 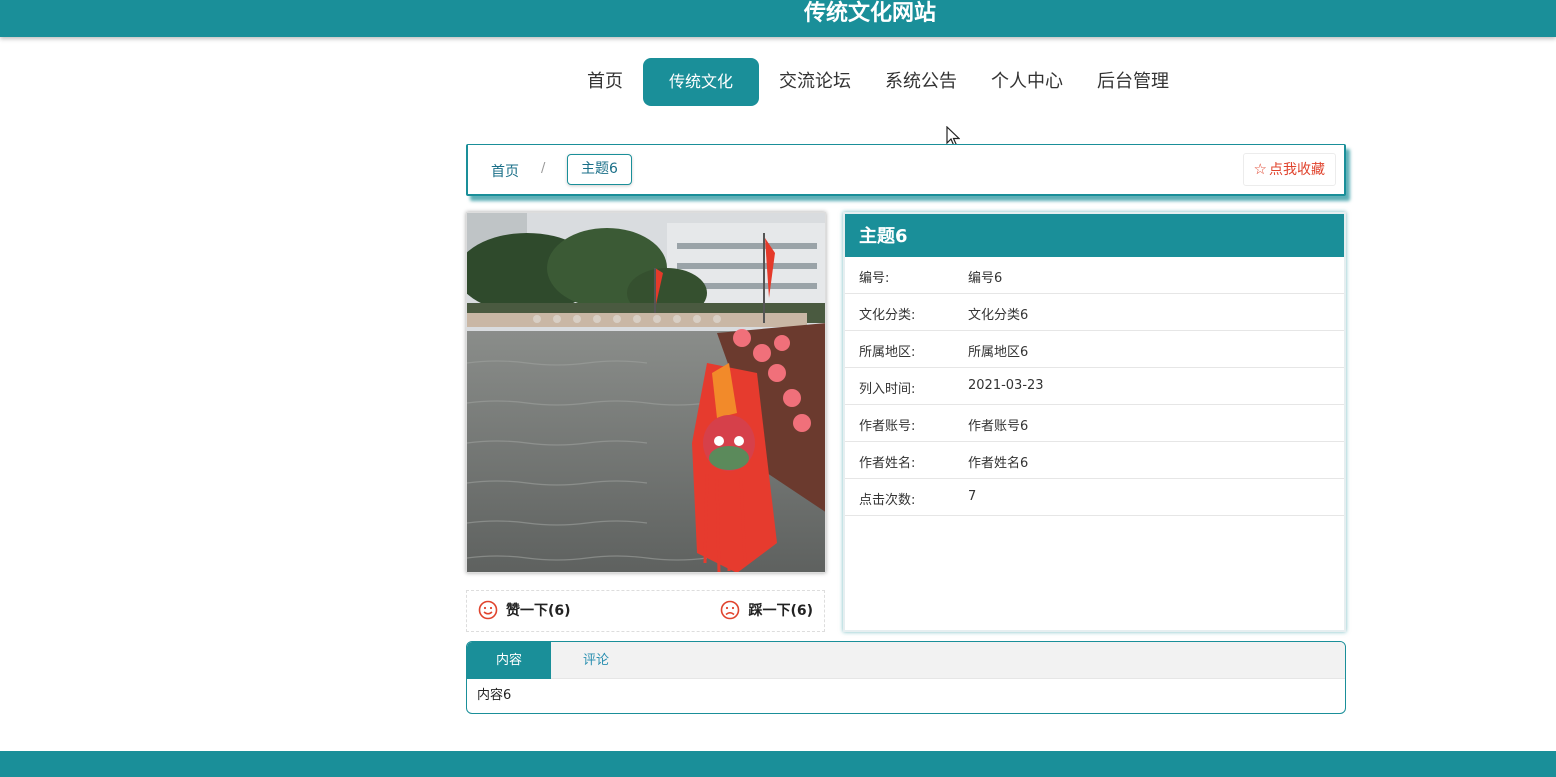 What do you see at coordinates (921, 82) in the screenshot?
I see `nav-item-announcements: 系统公告` at bounding box center [921, 82].